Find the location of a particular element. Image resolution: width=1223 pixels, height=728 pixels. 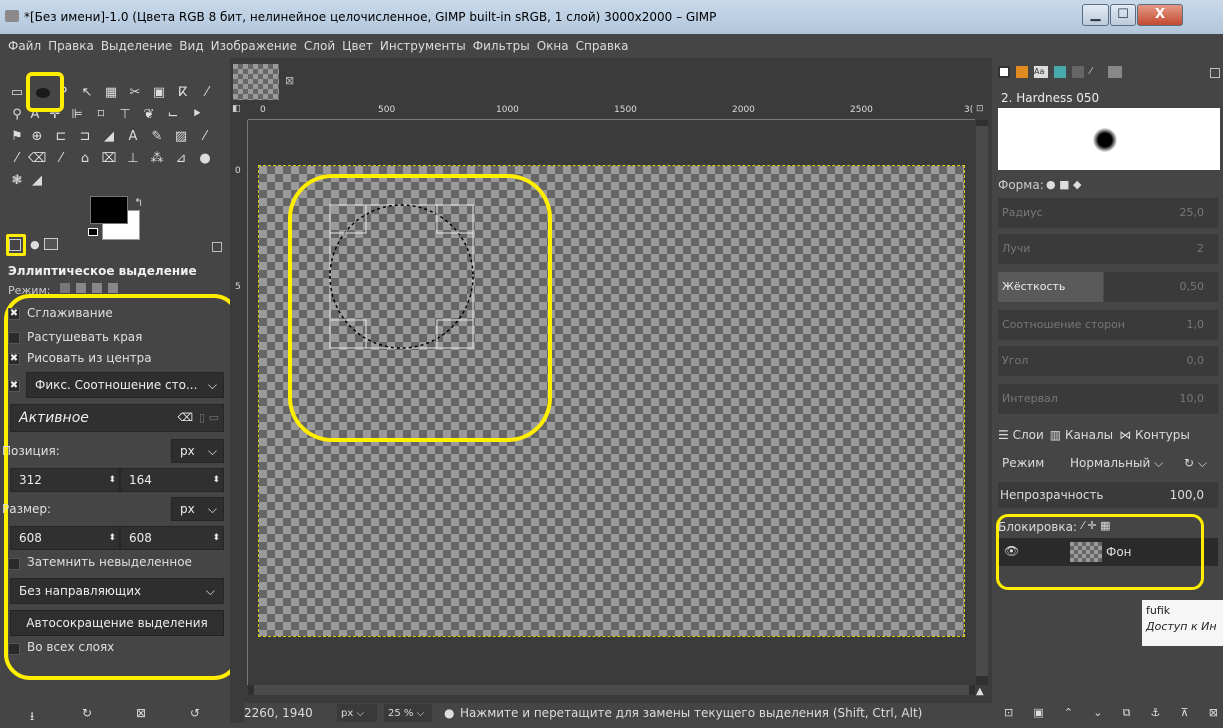

ink-icon: ⁄ is located at coordinates (61, 159).